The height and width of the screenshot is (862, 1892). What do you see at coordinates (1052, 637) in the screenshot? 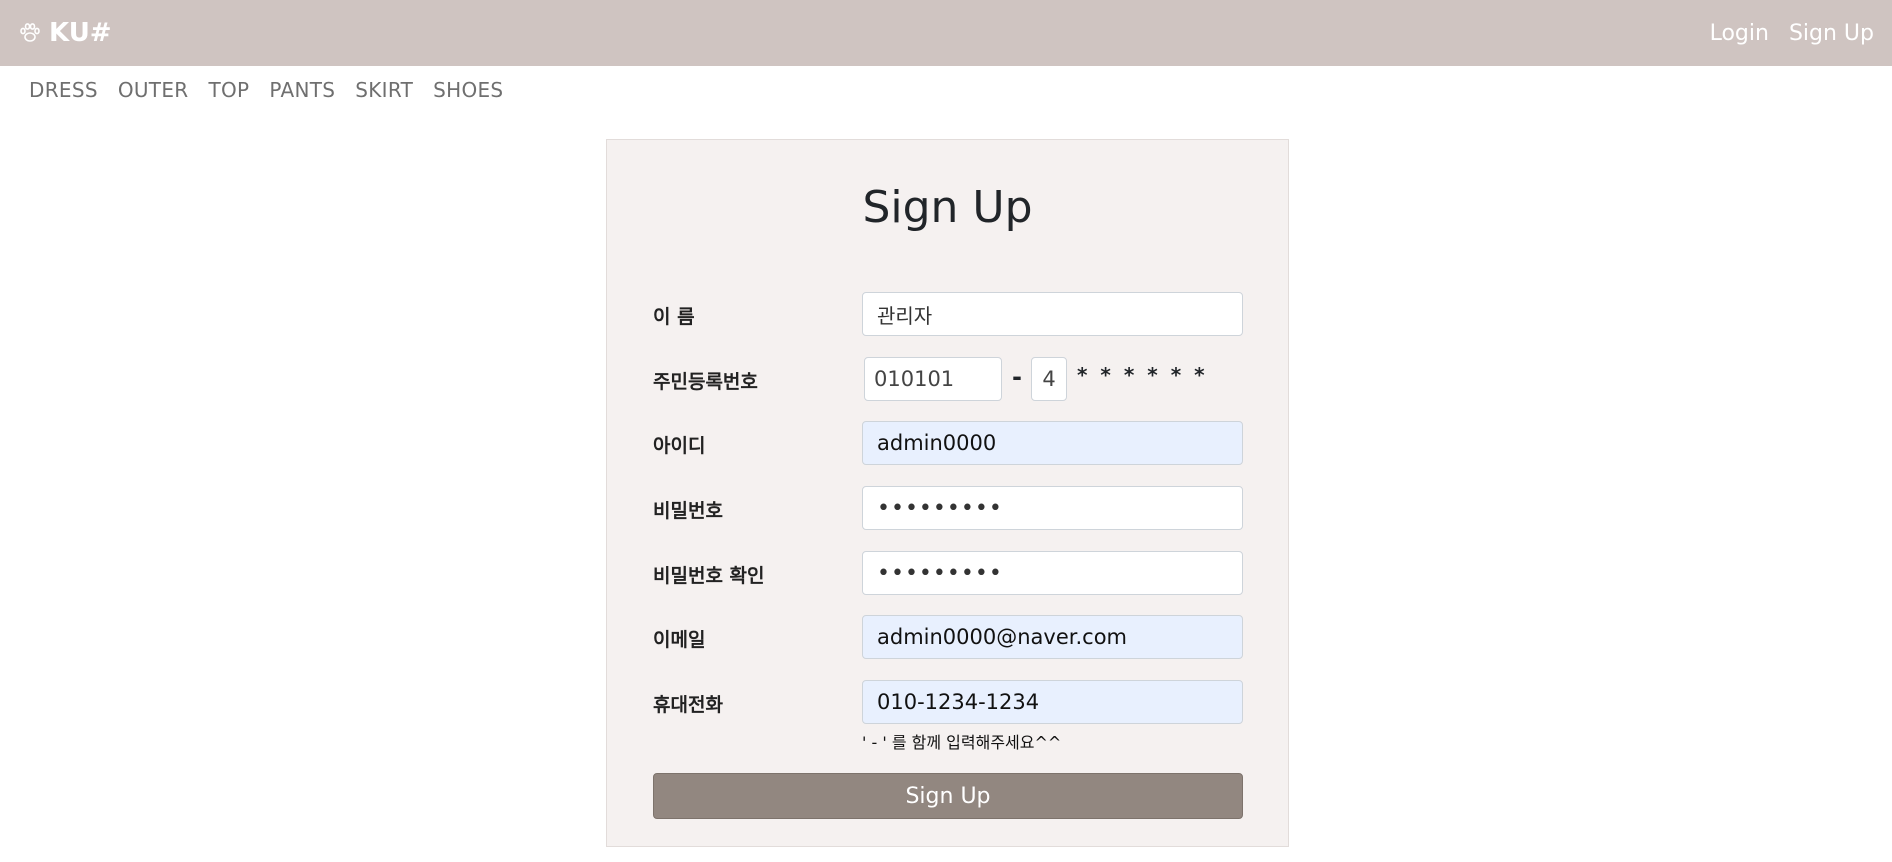
I see `email-input` at bounding box center [1052, 637].